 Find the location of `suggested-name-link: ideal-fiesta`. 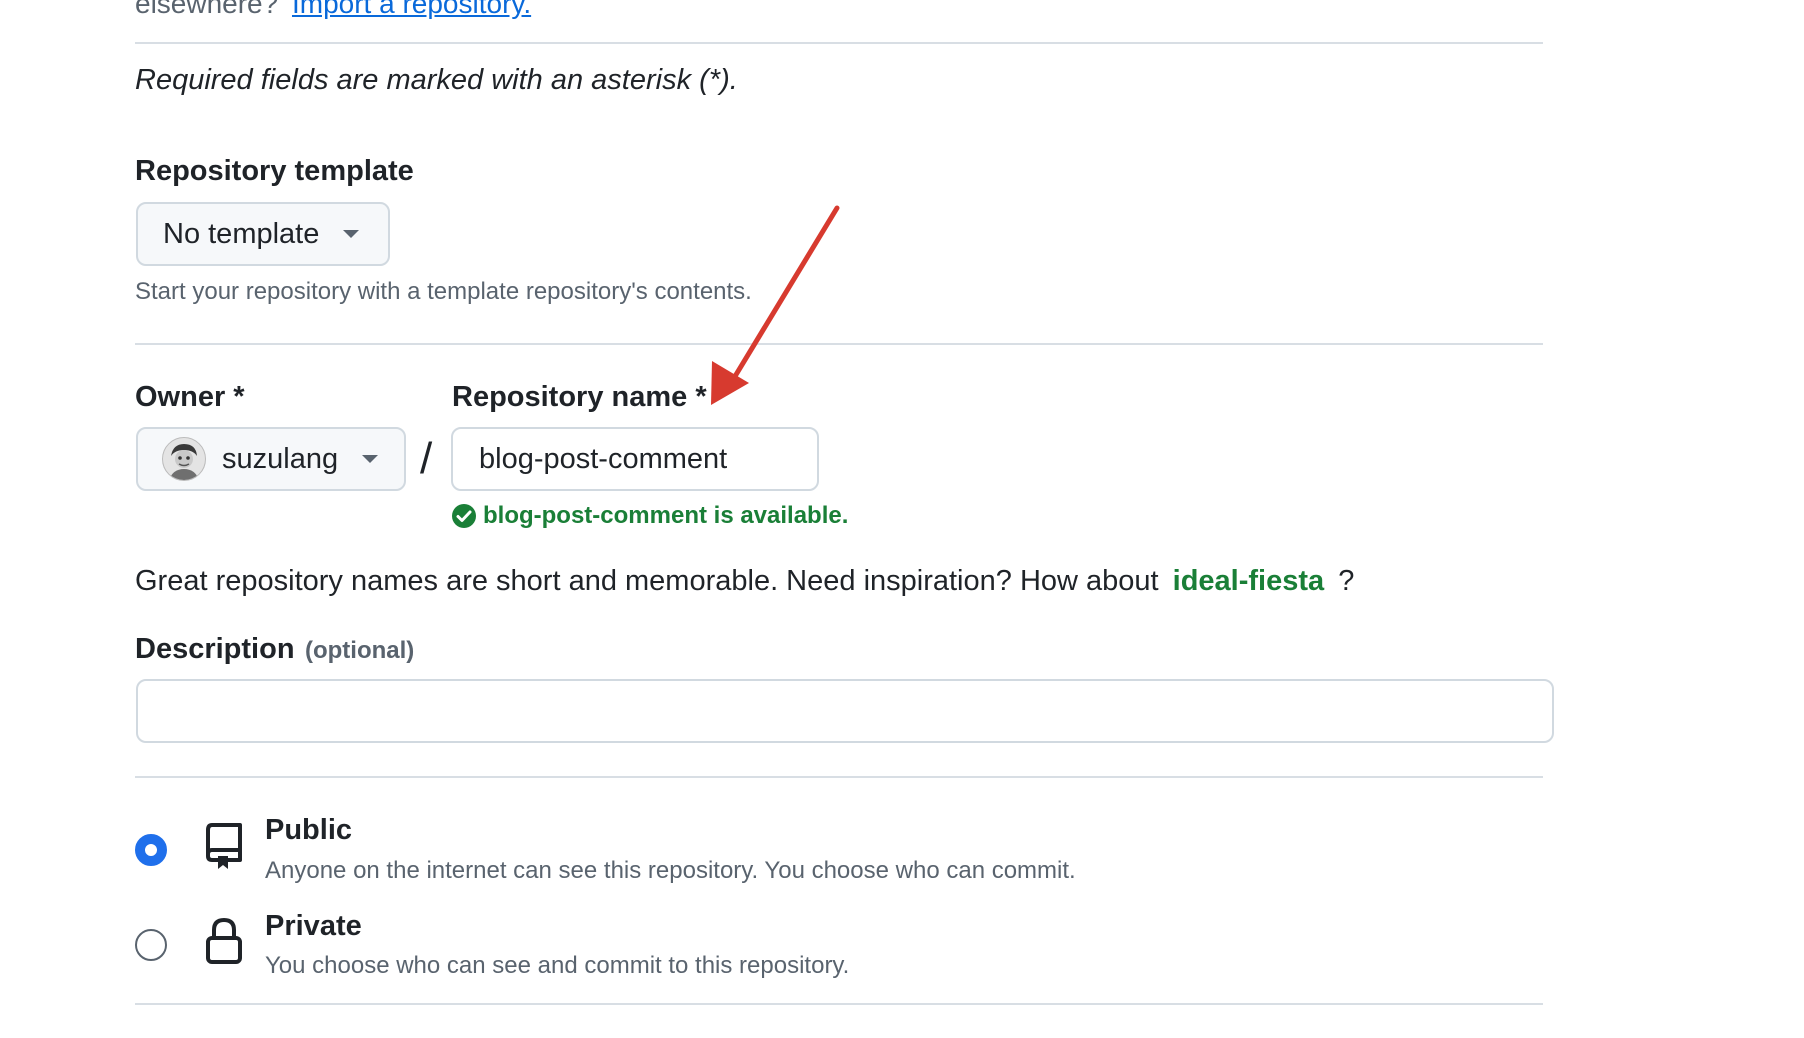

suggested-name-link: ideal-fiesta is located at coordinates (1249, 581).